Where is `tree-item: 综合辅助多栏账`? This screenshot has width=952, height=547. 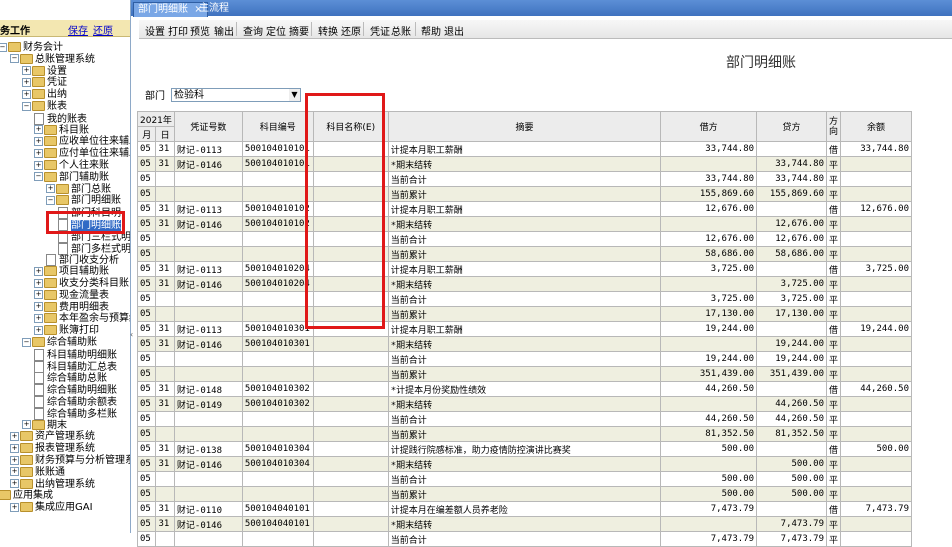 tree-item: 综合辅助多栏账 is located at coordinates (75, 413).